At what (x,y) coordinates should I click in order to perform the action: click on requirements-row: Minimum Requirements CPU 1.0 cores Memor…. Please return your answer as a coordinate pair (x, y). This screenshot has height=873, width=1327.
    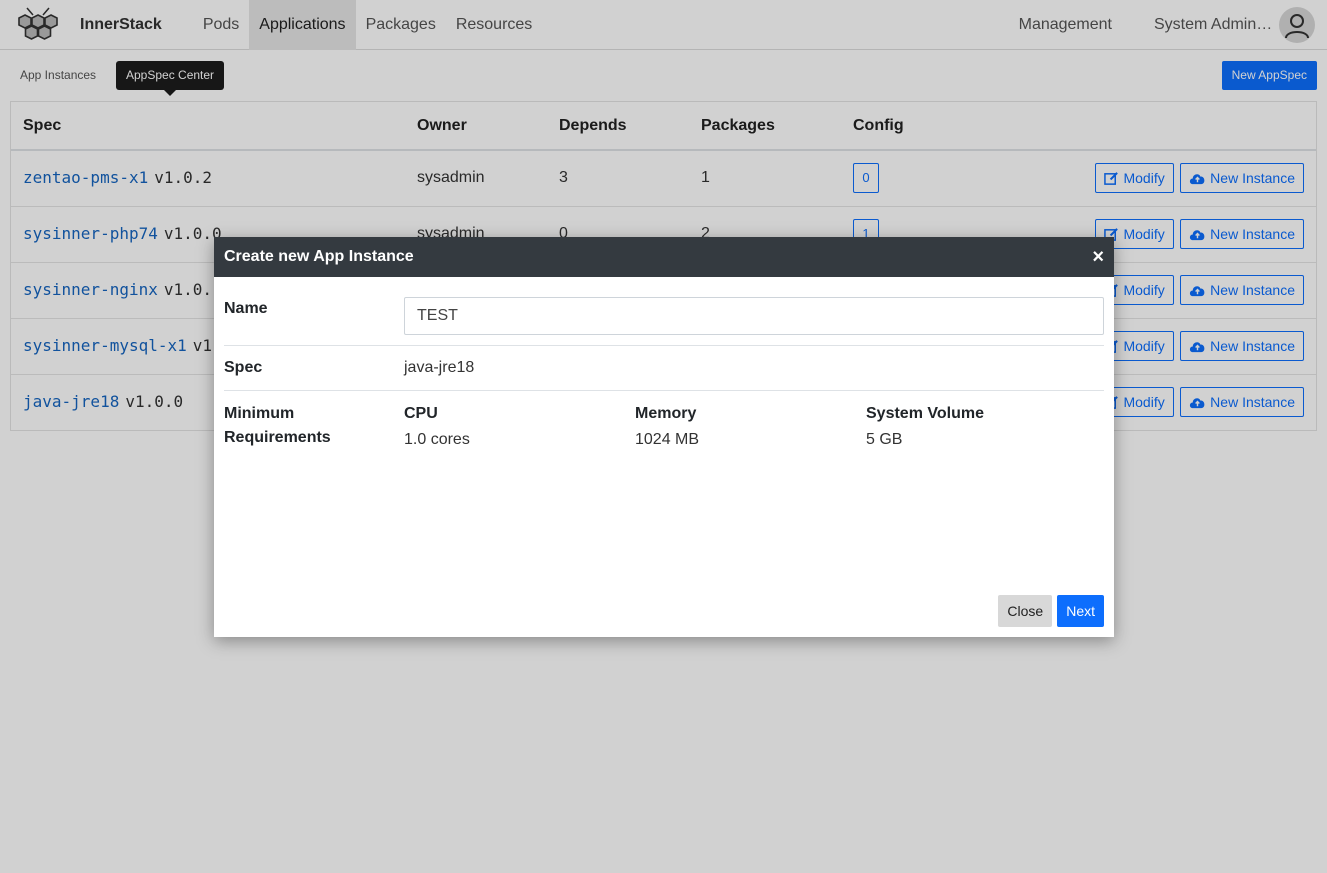
    Looking at the image, I should click on (664, 422).